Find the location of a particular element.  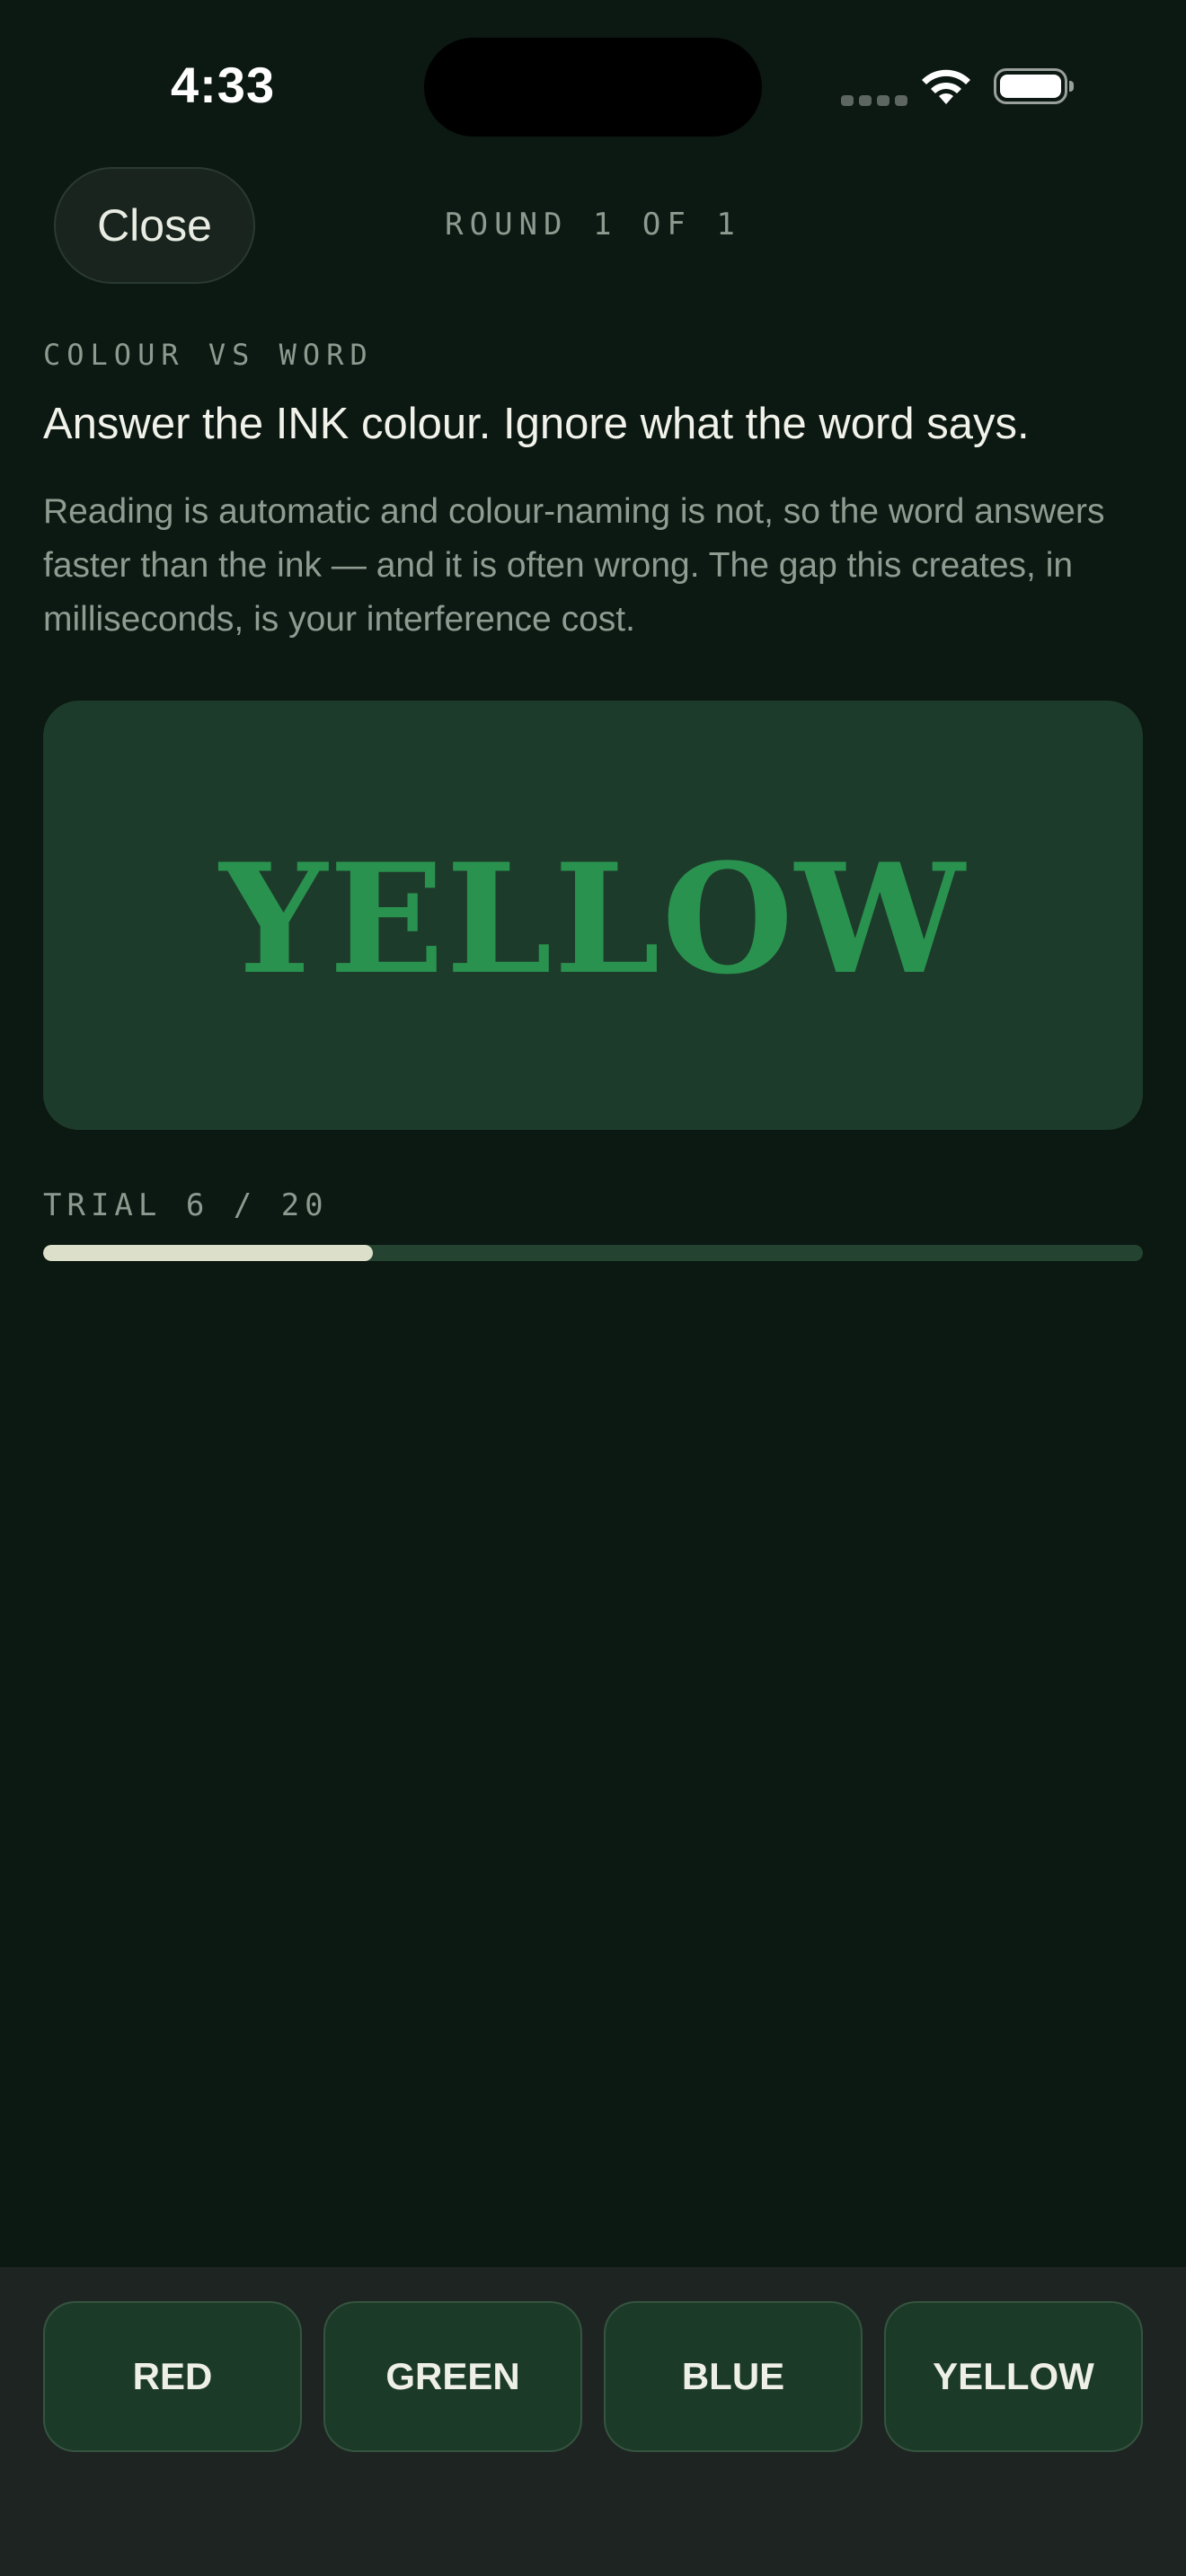

battery-icon is located at coordinates (1034, 86).